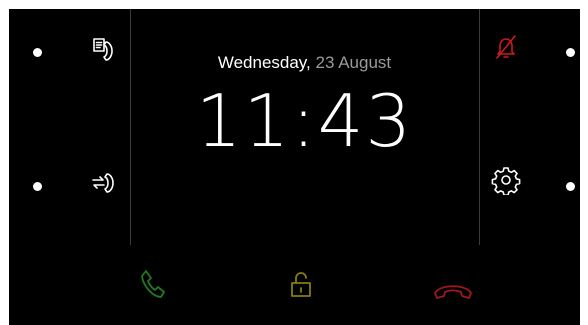 The height and width of the screenshot is (325, 588). I want to click on mute-button, so click(506, 47).